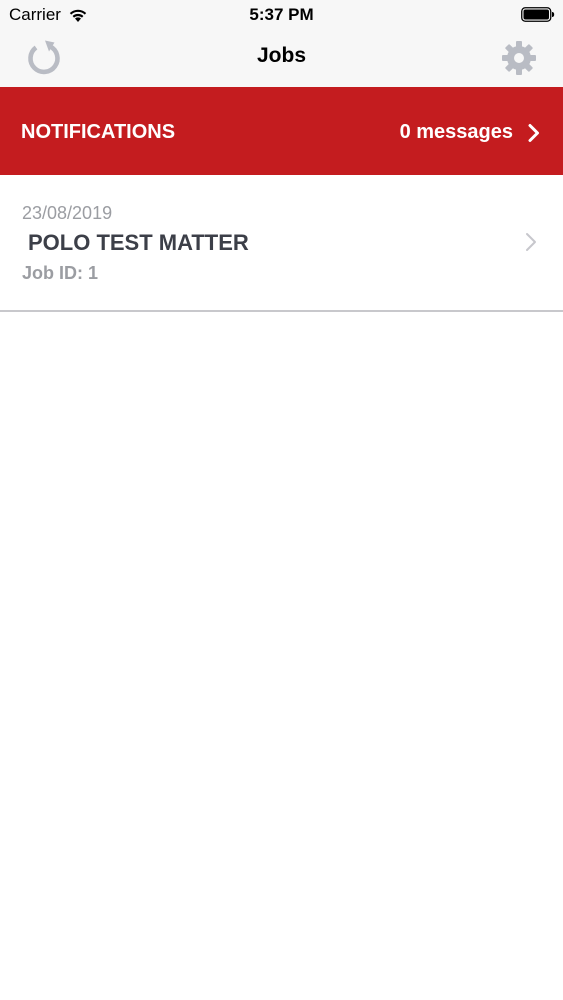  Describe the element at coordinates (538, 14) in the screenshot. I see `battery-icon` at that location.